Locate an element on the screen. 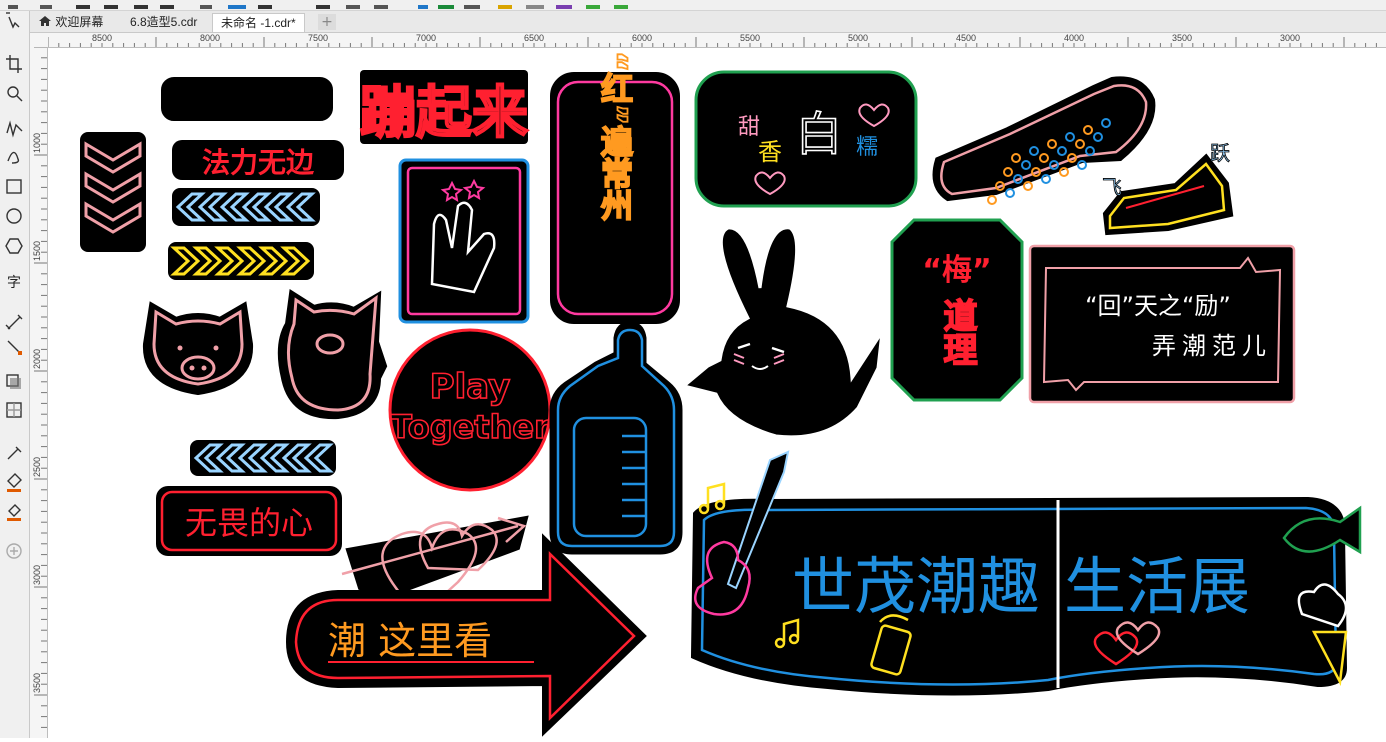  ruler-label: 6500 is located at coordinates (534, 38).